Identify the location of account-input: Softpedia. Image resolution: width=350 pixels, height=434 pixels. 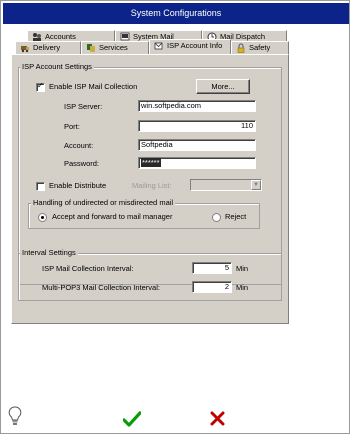
(197, 145).